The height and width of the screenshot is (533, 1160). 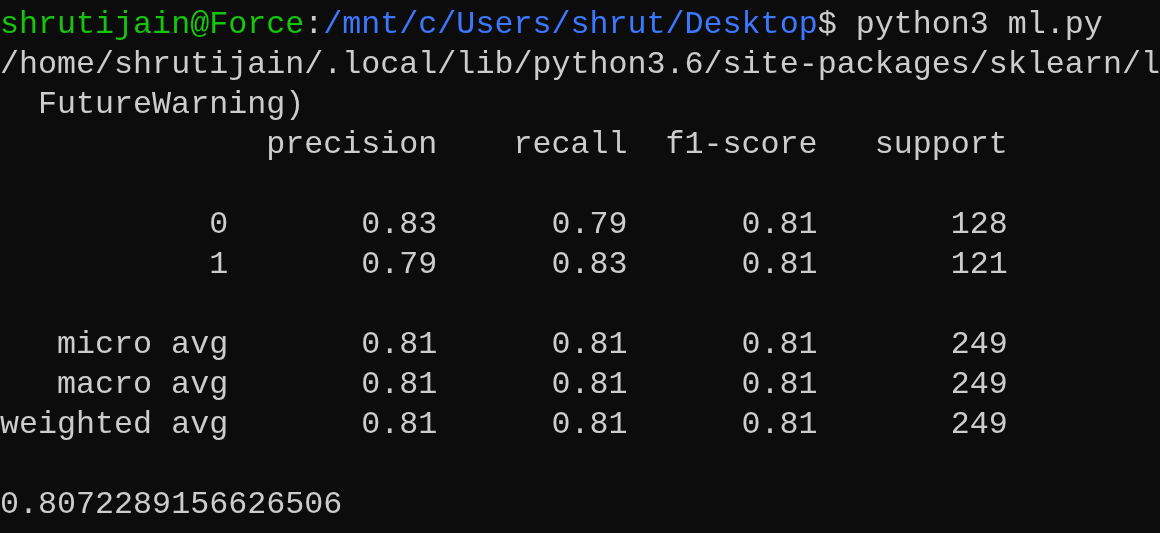 What do you see at coordinates (114, 425) in the screenshot?
I see `row-label: weighted avg` at bounding box center [114, 425].